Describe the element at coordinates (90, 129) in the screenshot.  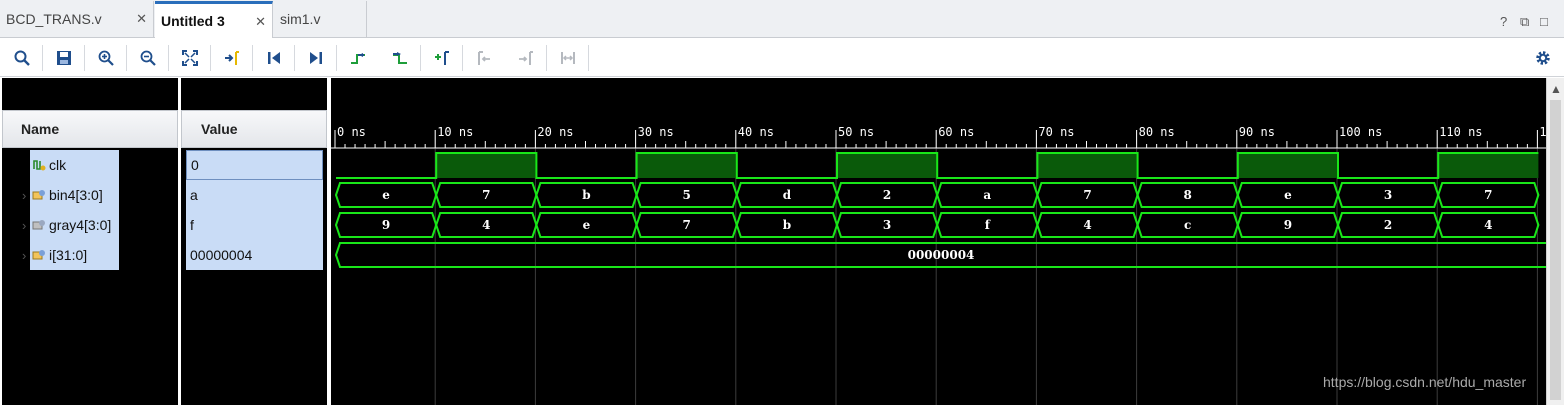
I see `name-column-header: Name` at that location.